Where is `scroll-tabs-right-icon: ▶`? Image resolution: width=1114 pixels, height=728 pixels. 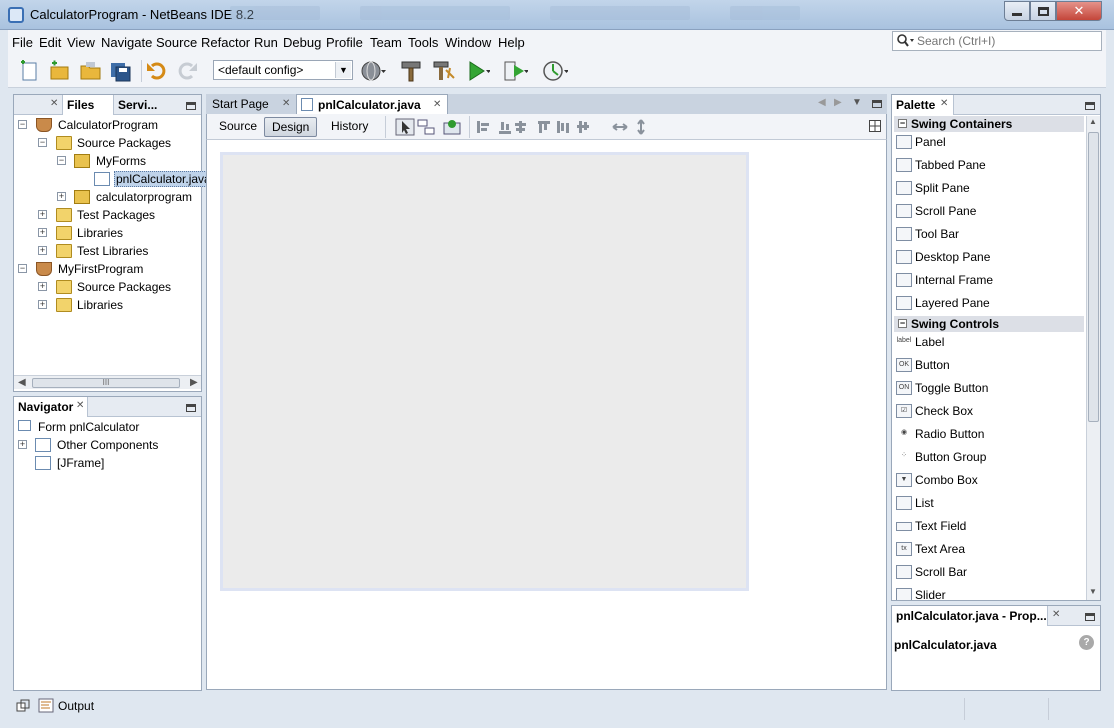 scroll-tabs-right-icon: ▶ is located at coordinates (838, 102).